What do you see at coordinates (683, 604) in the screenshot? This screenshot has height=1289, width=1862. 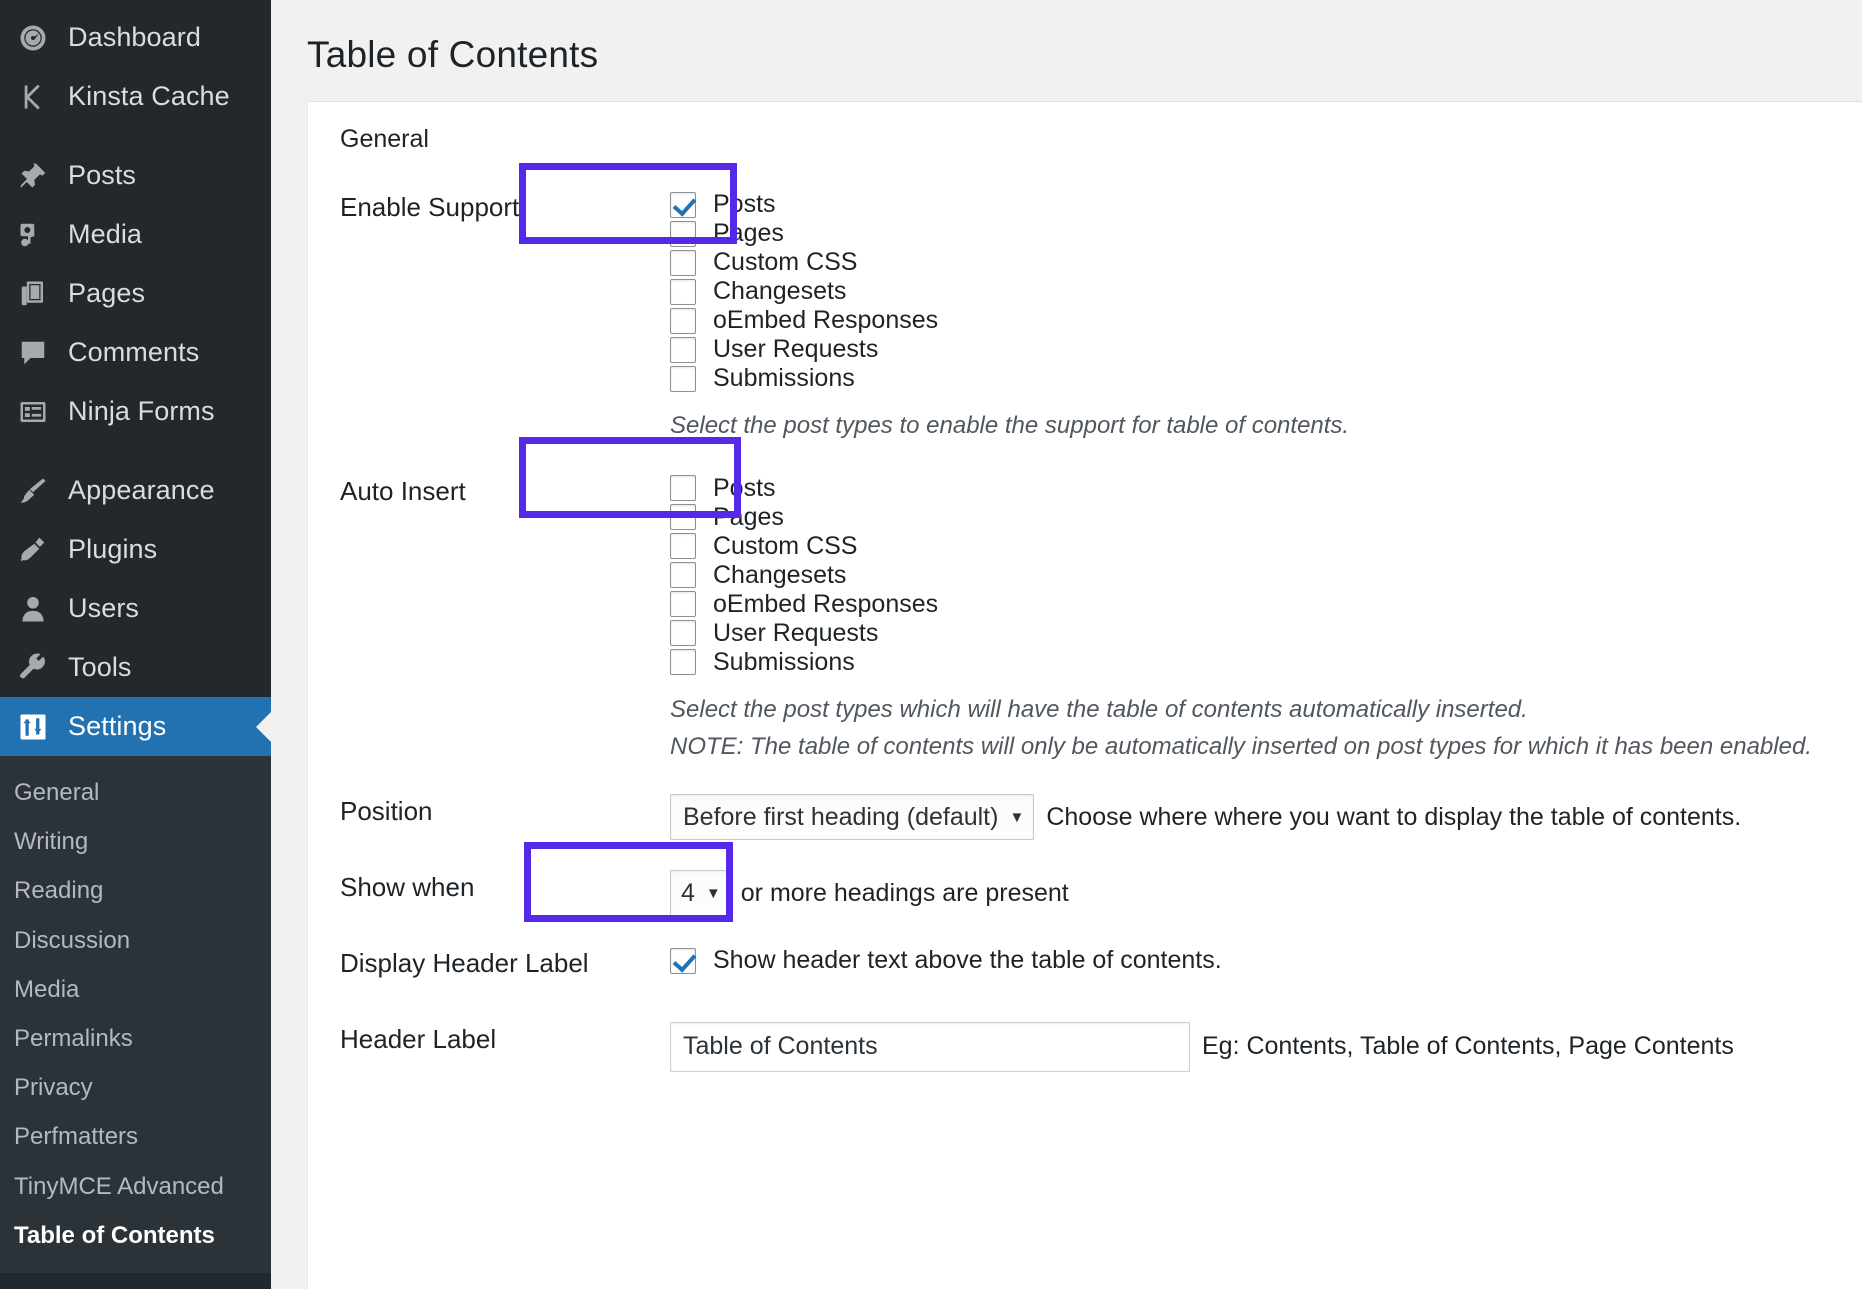 I see `auto-insert-oembed-responses-checkbox` at bounding box center [683, 604].